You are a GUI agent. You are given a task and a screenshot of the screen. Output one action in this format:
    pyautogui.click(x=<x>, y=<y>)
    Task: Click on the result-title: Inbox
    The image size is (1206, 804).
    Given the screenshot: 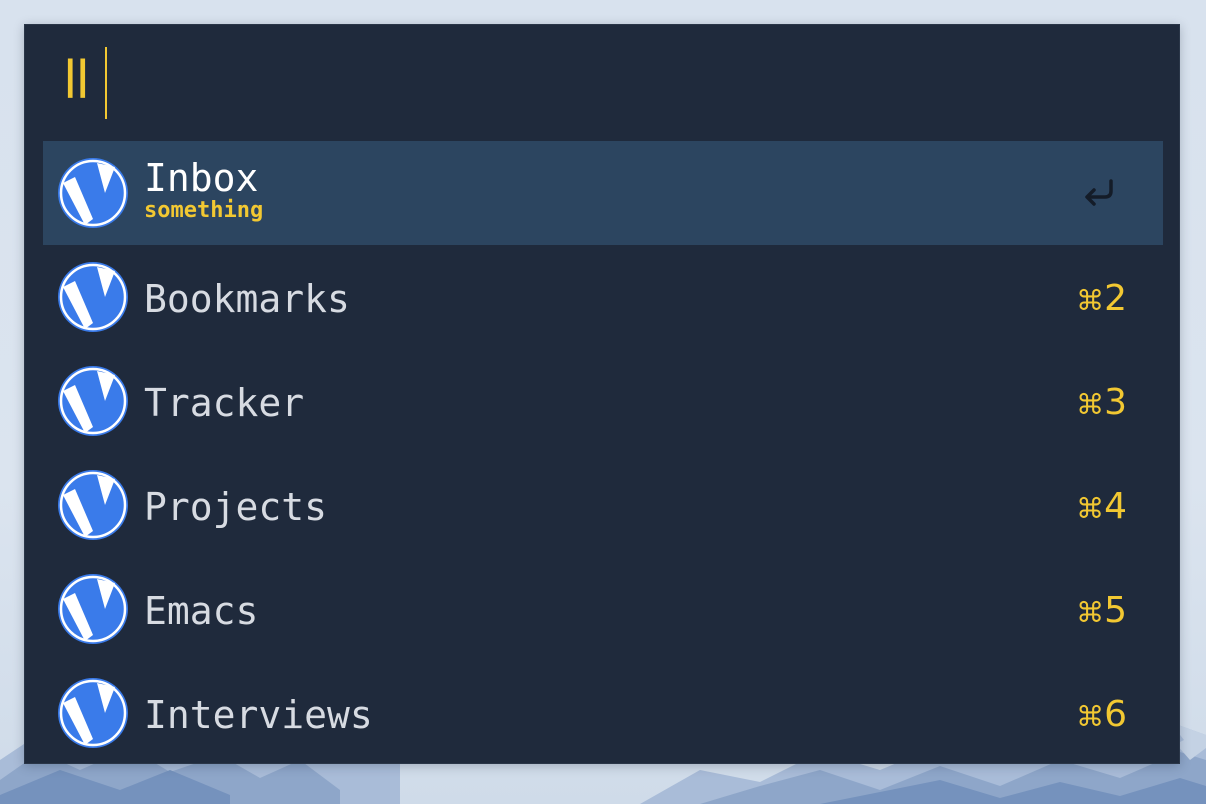 What is the action you would take?
    pyautogui.click(x=201, y=178)
    